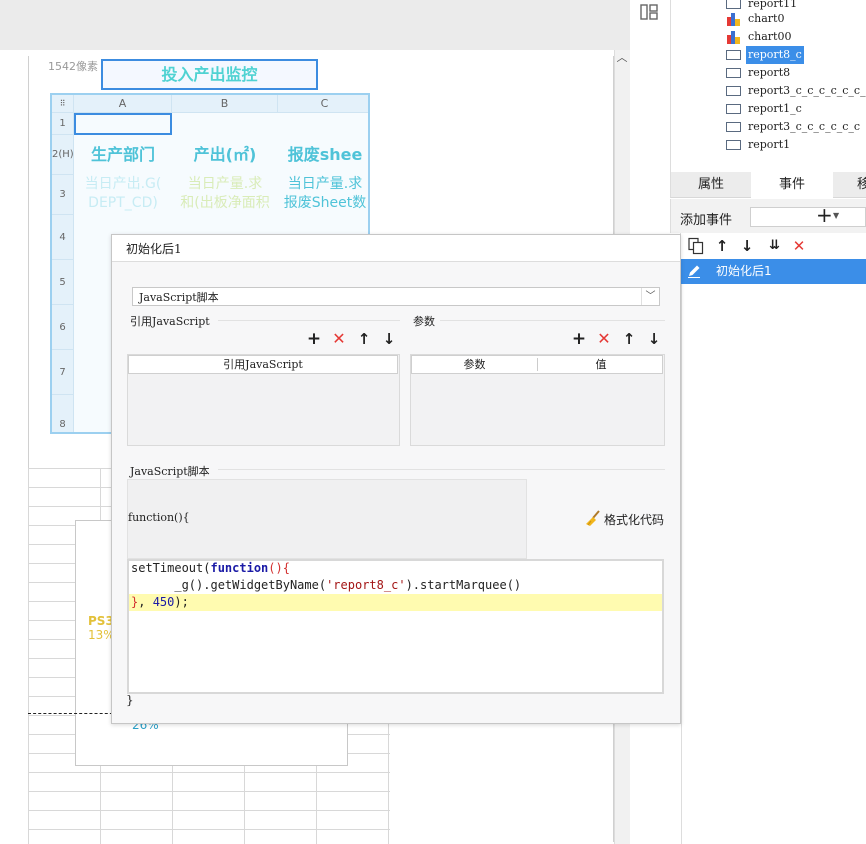 The height and width of the screenshot is (844, 866). I want to click on tree-item-label: report8, so click(769, 72).